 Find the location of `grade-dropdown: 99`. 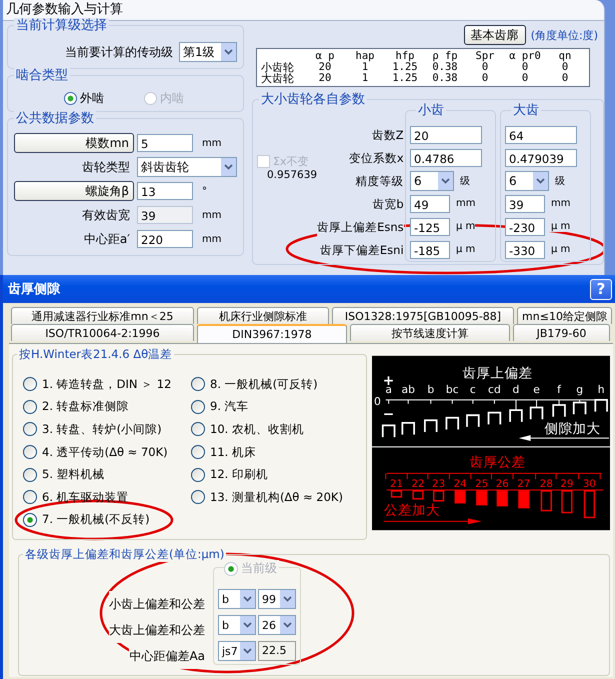

grade-dropdown: 99 is located at coordinates (277, 599).